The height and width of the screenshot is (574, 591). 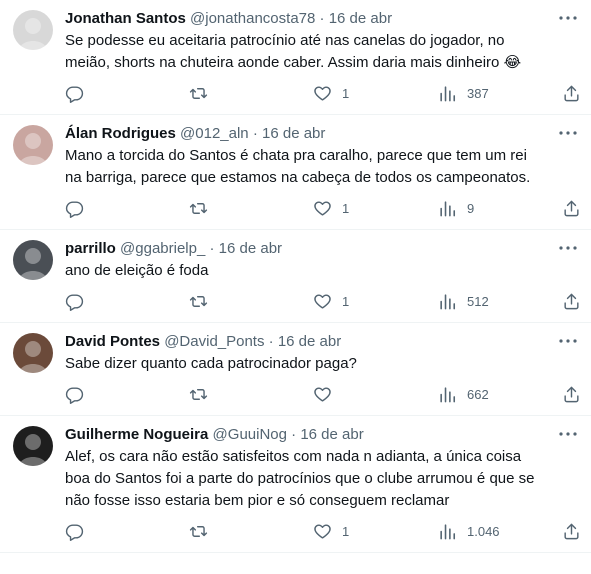 I want to click on tweet-header: Guilherme Nogueira @GuuiNog · 16 de abr, so click(x=306, y=435).